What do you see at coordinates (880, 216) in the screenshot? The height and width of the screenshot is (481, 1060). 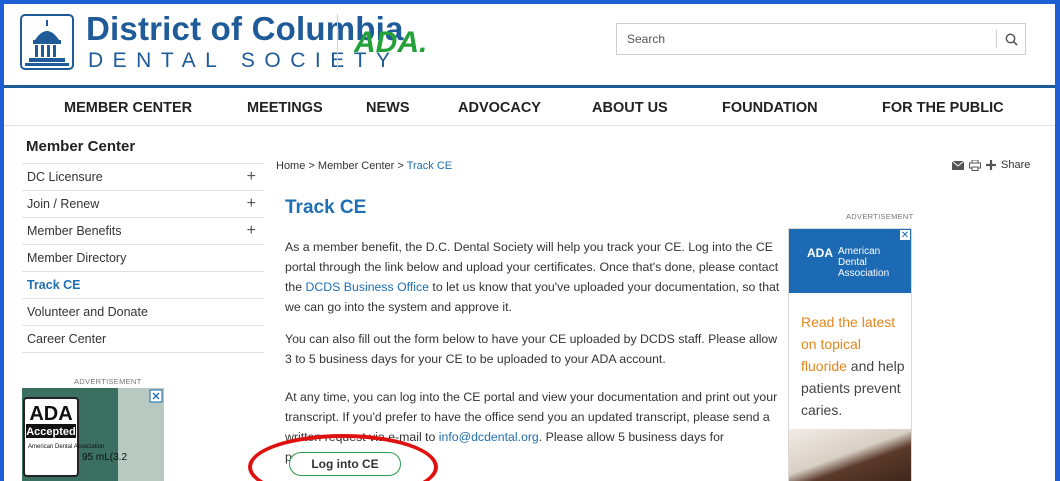 I see `ad-label: ADVERTISEMENT` at bounding box center [880, 216].